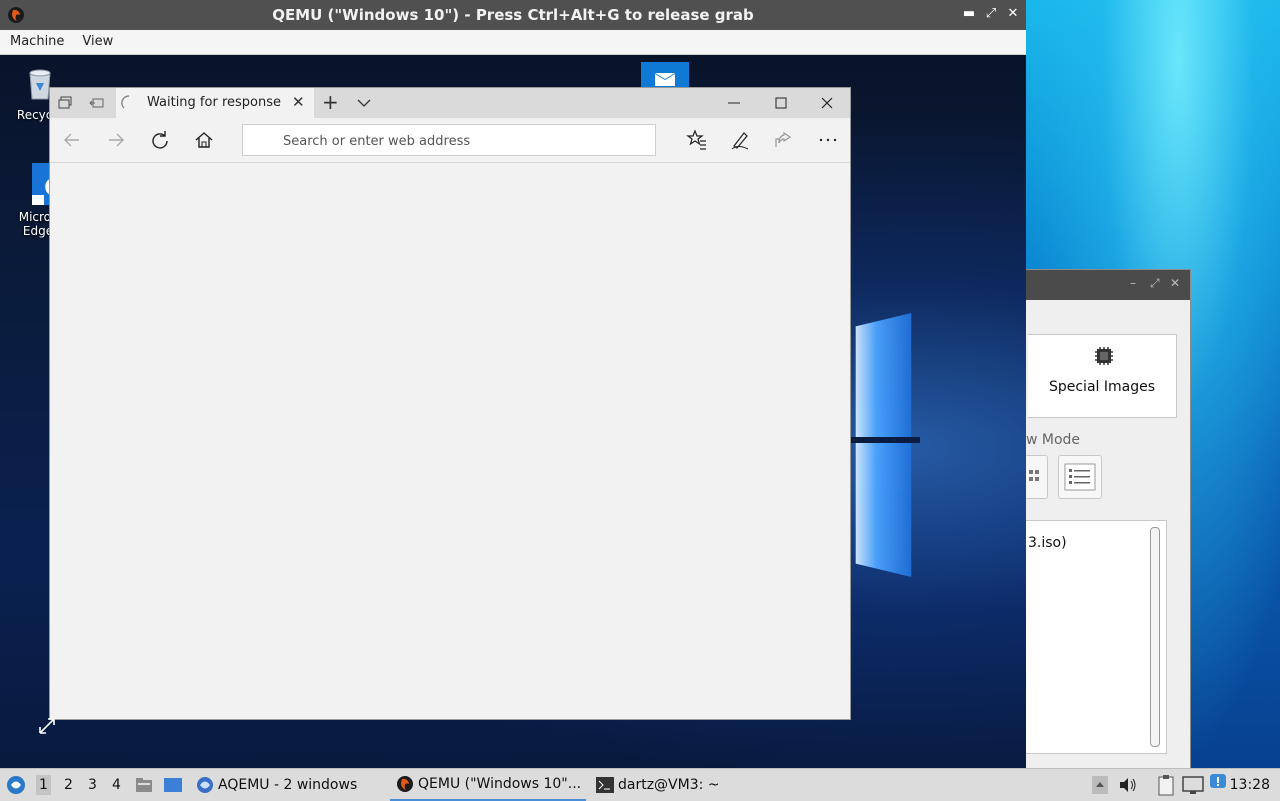  What do you see at coordinates (116, 785) in the screenshot?
I see `workspace-4: 4` at bounding box center [116, 785].